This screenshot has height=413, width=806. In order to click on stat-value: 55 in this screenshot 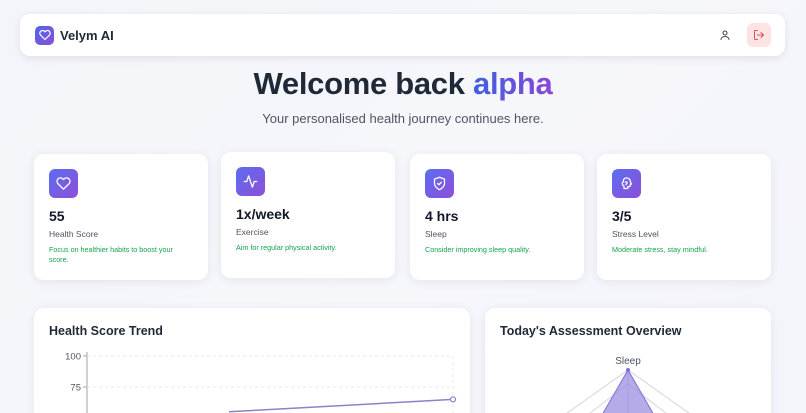, I will do `click(57, 216)`.